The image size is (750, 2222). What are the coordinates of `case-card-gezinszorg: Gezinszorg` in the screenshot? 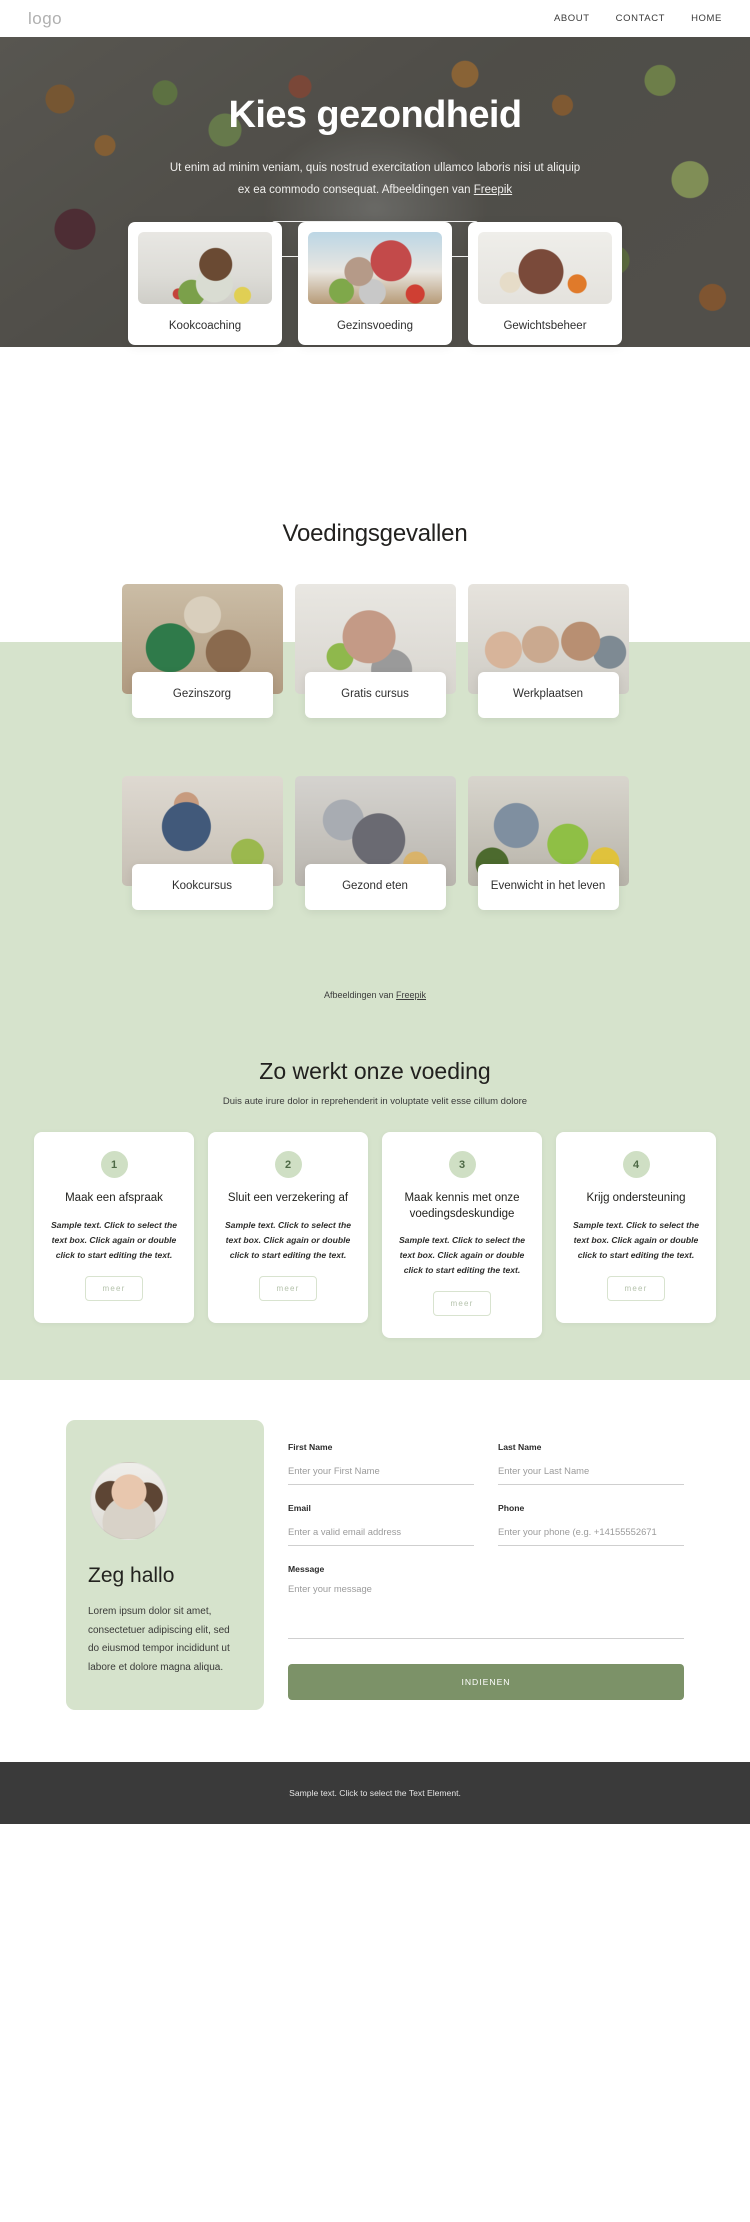 It's located at (202, 674).